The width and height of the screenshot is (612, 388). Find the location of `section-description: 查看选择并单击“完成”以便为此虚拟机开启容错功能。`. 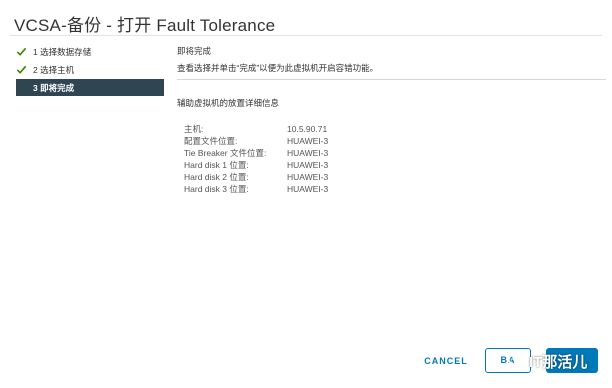

section-description: 查看选择并单击“完成”以便为此虚拟机开启容错功能。 is located at coordinates (278, 68).